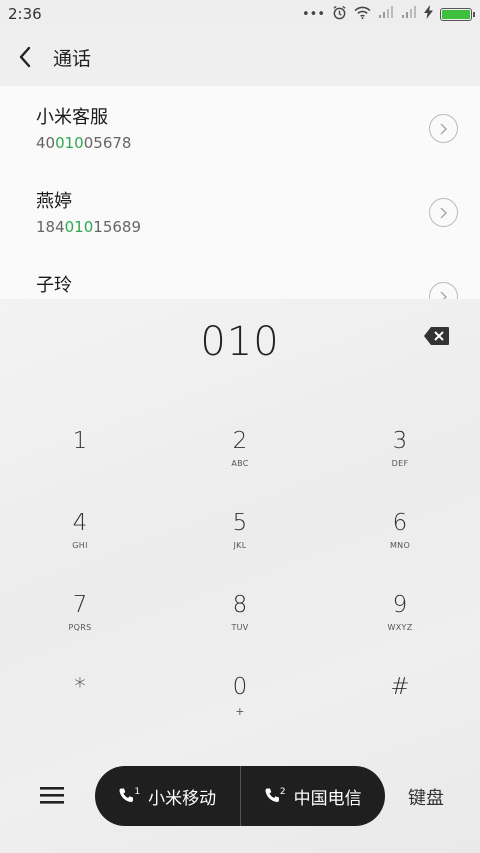 The image size is (480, 853). Describe the element at coordinates (25, 57) in the screenshot. I see `back-arrow-icon` at that location.